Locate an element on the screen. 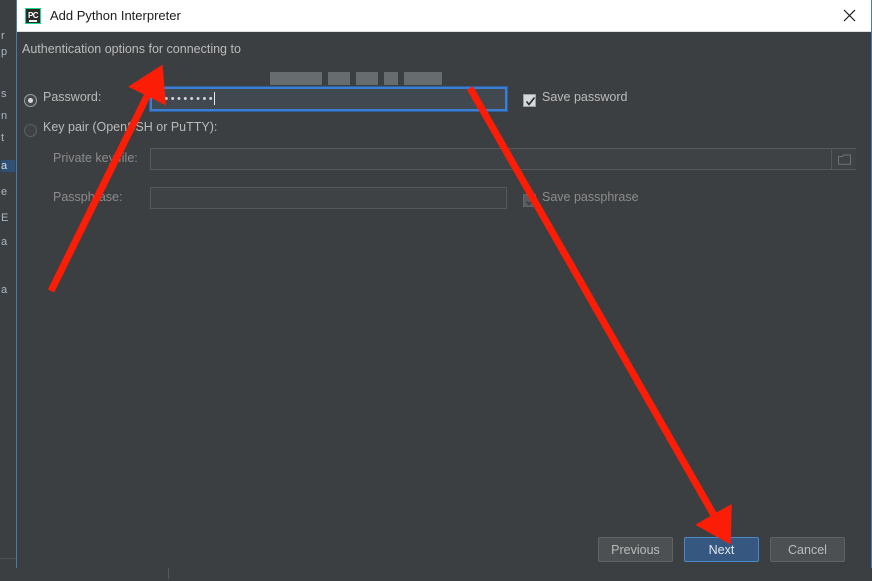  bg-text-fragment: e is located at coordinates (4, 192).